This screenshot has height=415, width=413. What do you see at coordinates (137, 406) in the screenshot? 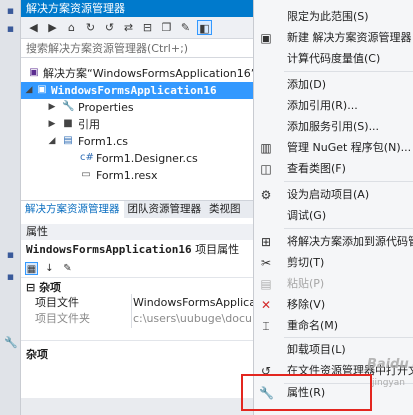
I see `horizontal-scrollbar` at bounding box center [137, 406].